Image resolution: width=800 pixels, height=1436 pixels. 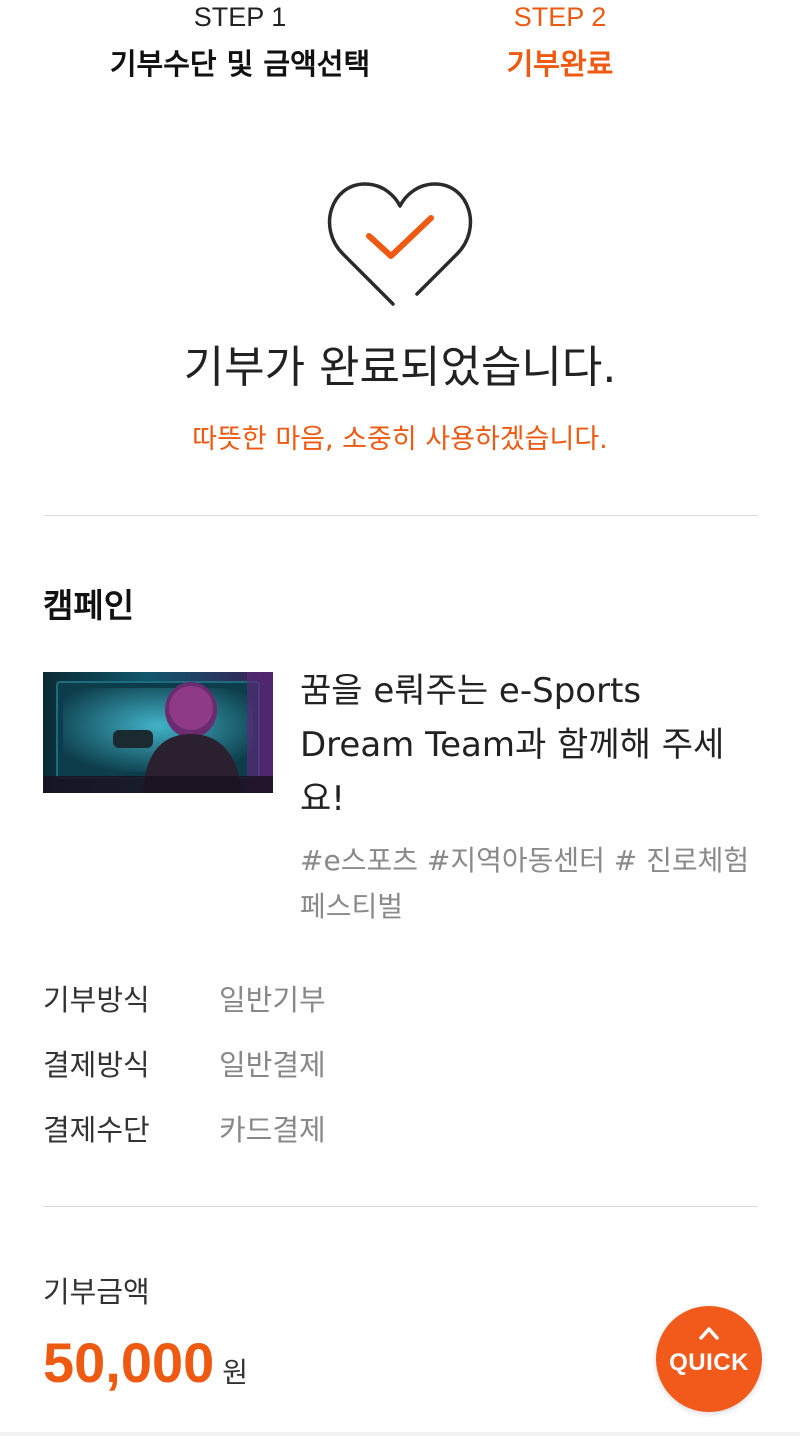 I want to click on step-2-number: STEP 2, so click(x=560, y=17).